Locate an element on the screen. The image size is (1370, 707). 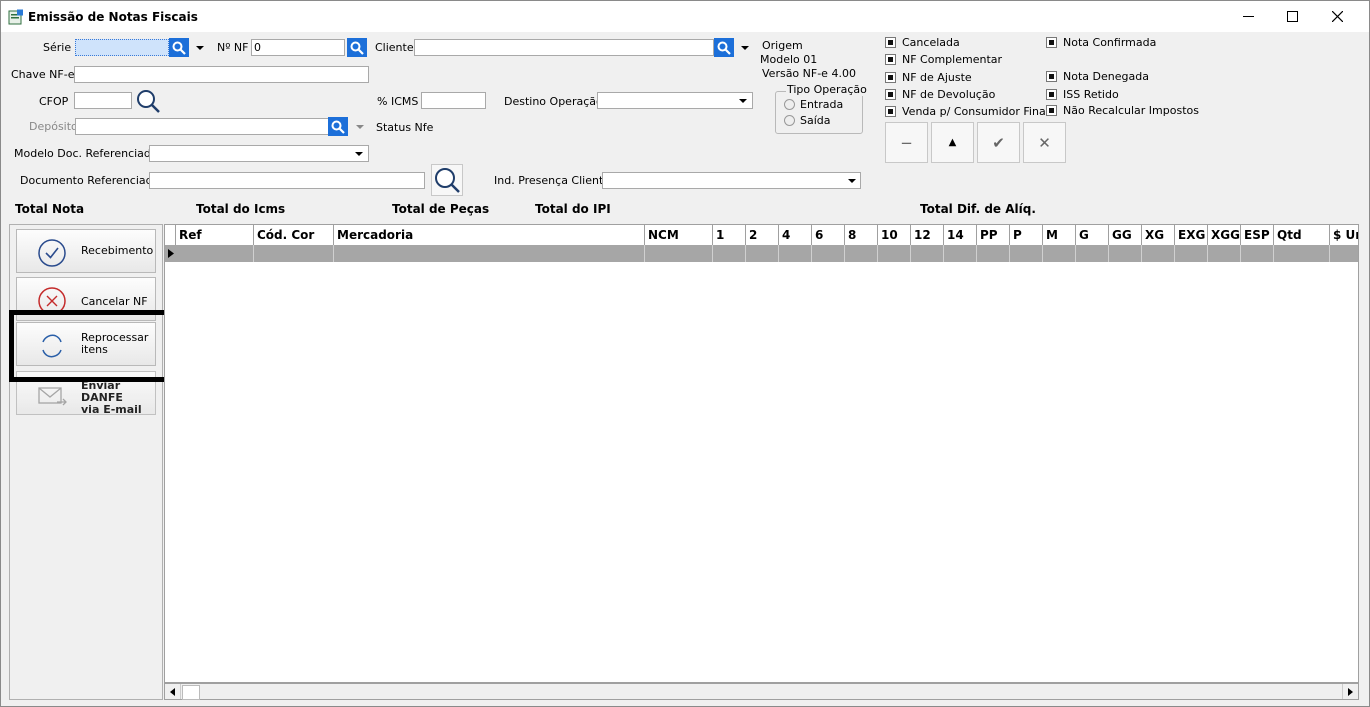
nf-number-input: 0 is located at coordinates (298, 47).